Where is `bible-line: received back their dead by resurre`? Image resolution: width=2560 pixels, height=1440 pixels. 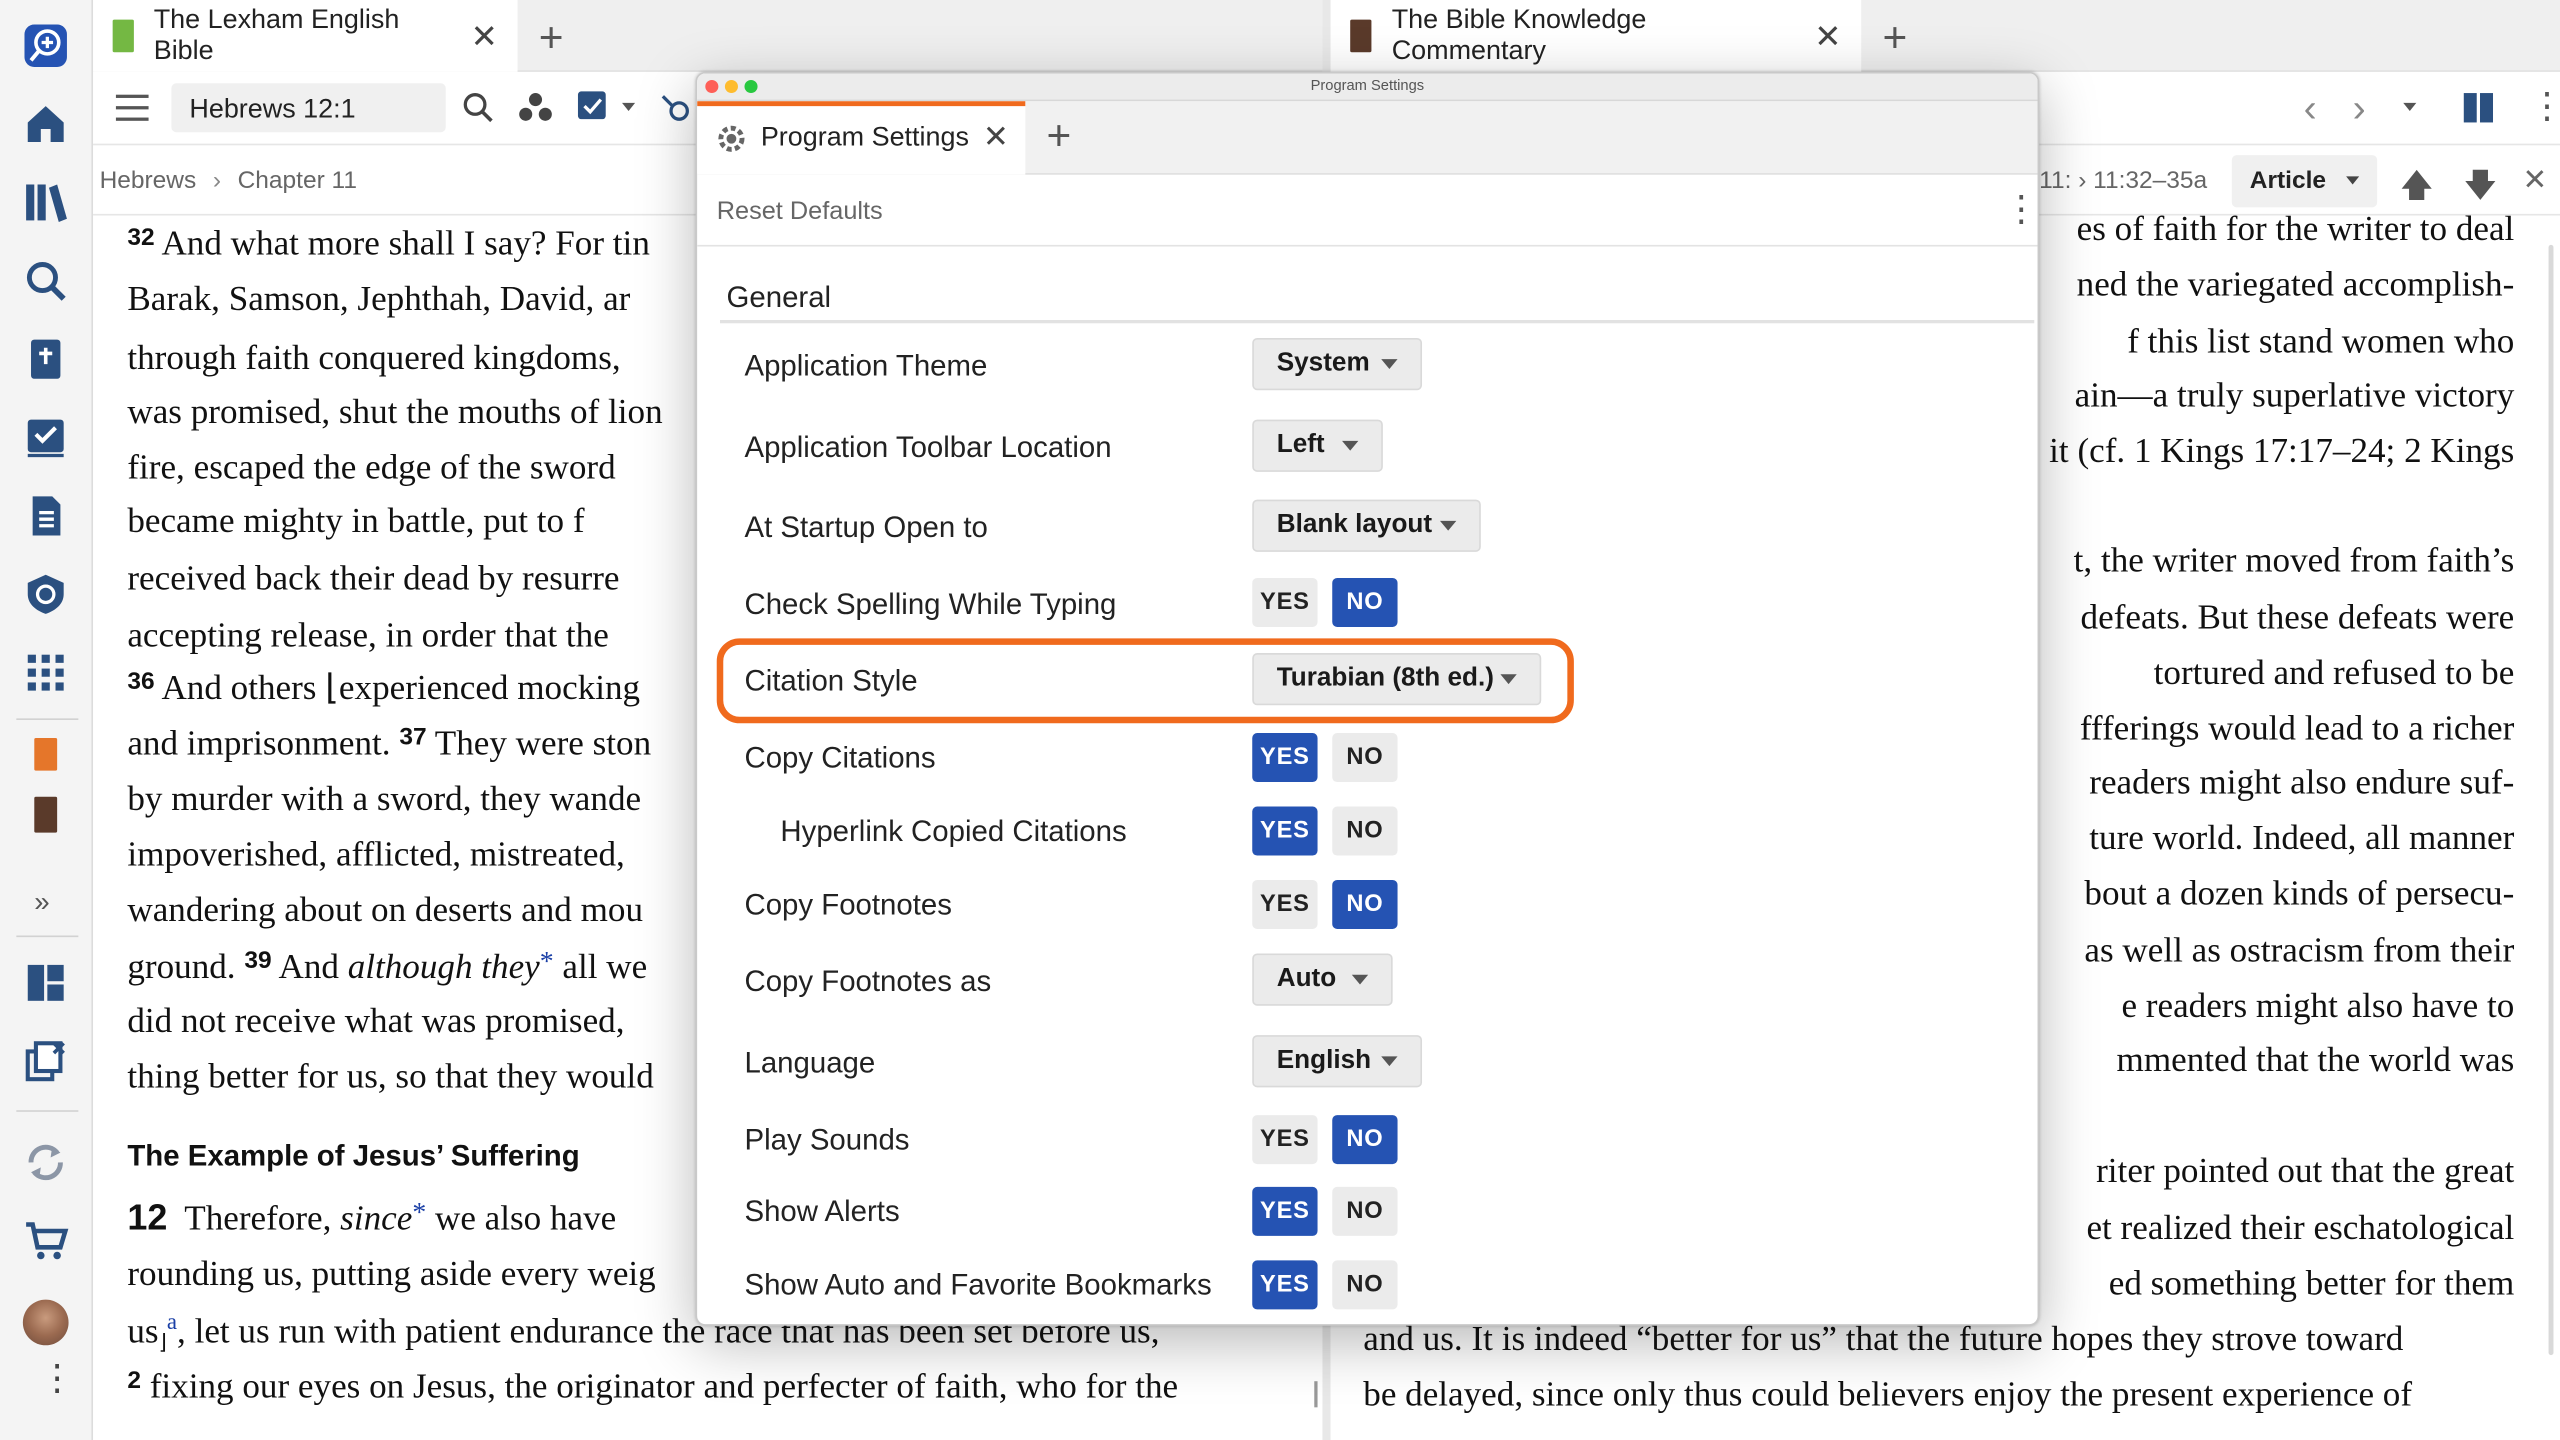 bible-line: received back their dead by resurre is located at coordinates (373, 578).